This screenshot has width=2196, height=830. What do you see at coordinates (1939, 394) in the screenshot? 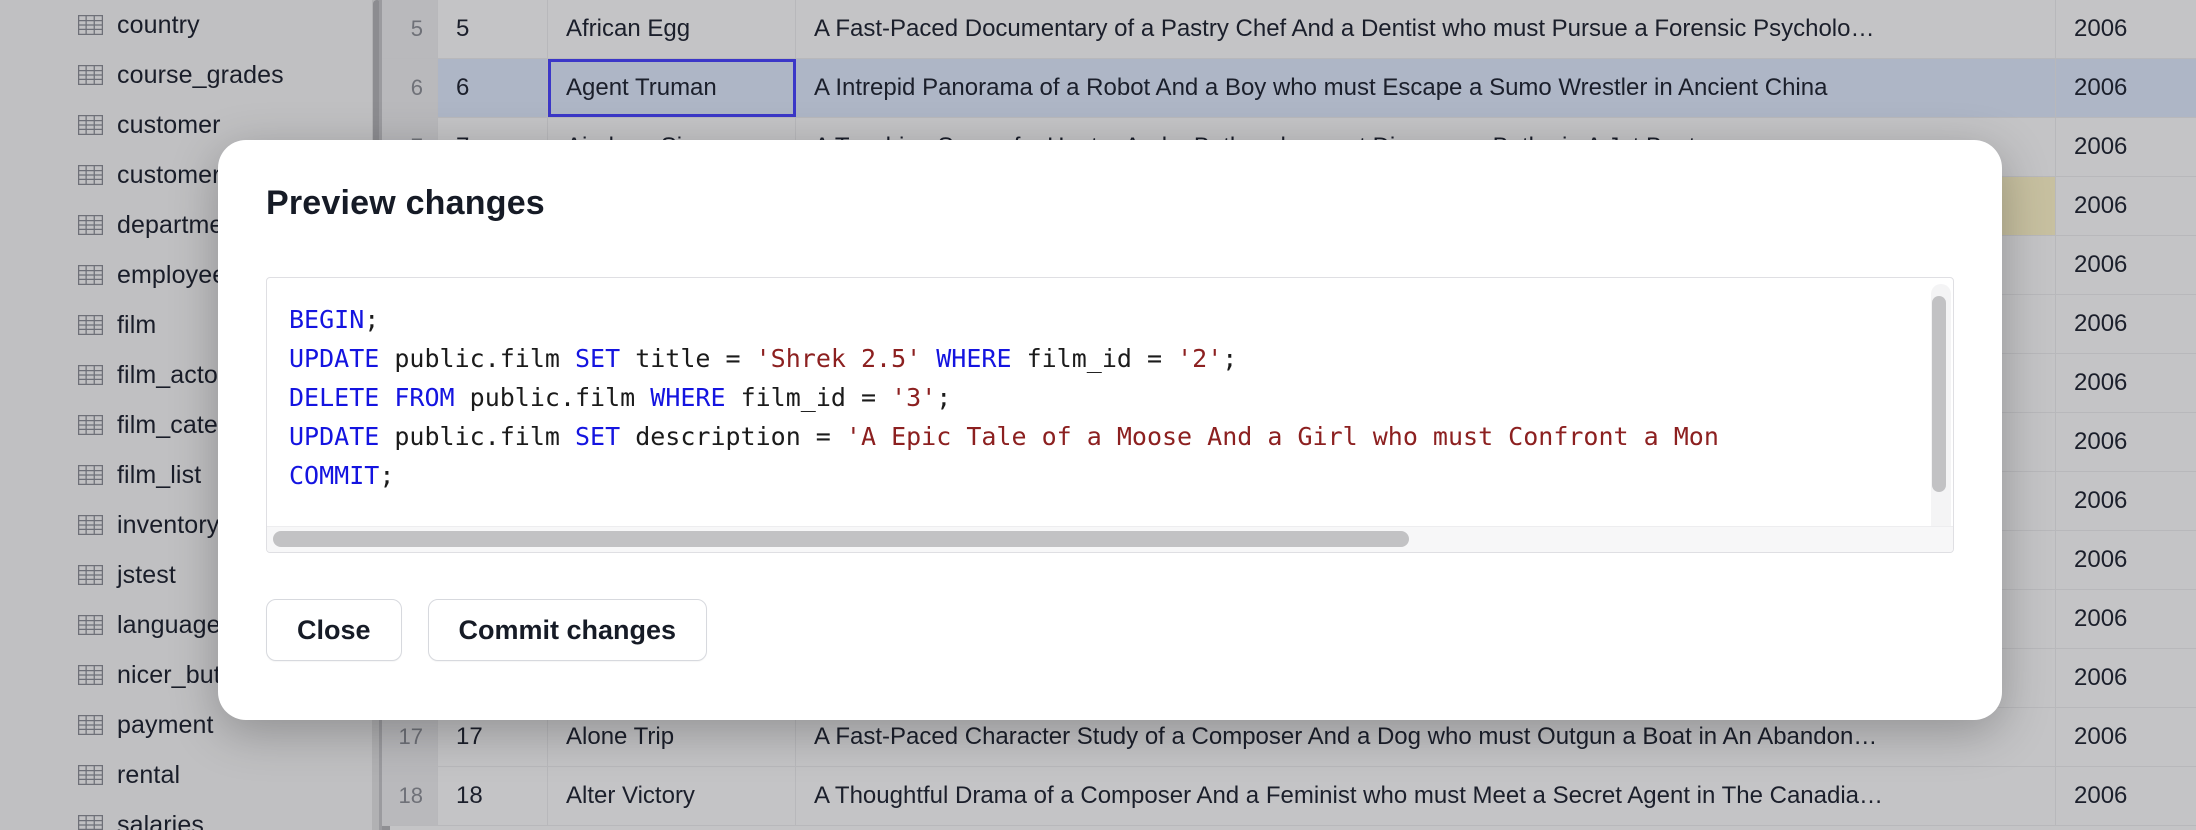
I see `code-vertical-scrollbar-thumb` at bounding box center [1939, 394].